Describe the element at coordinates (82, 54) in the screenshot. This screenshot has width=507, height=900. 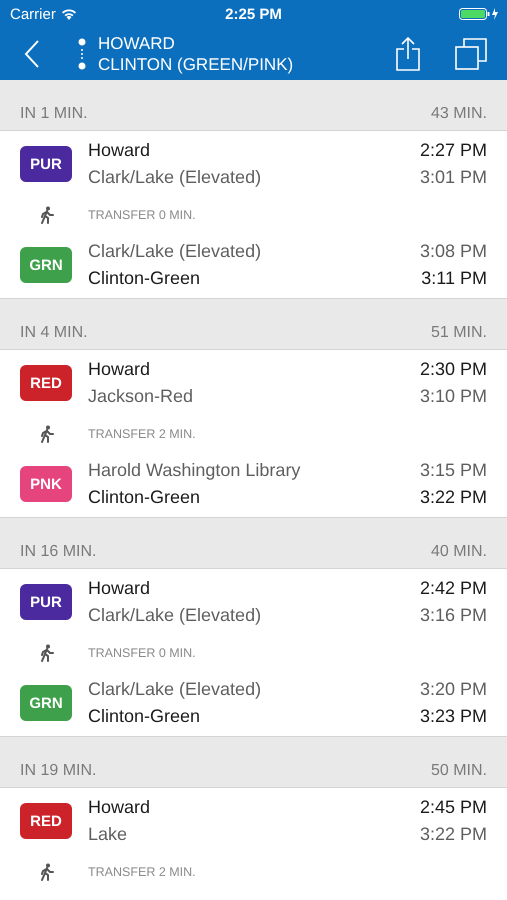
I see `route-dots-icon` at that location.